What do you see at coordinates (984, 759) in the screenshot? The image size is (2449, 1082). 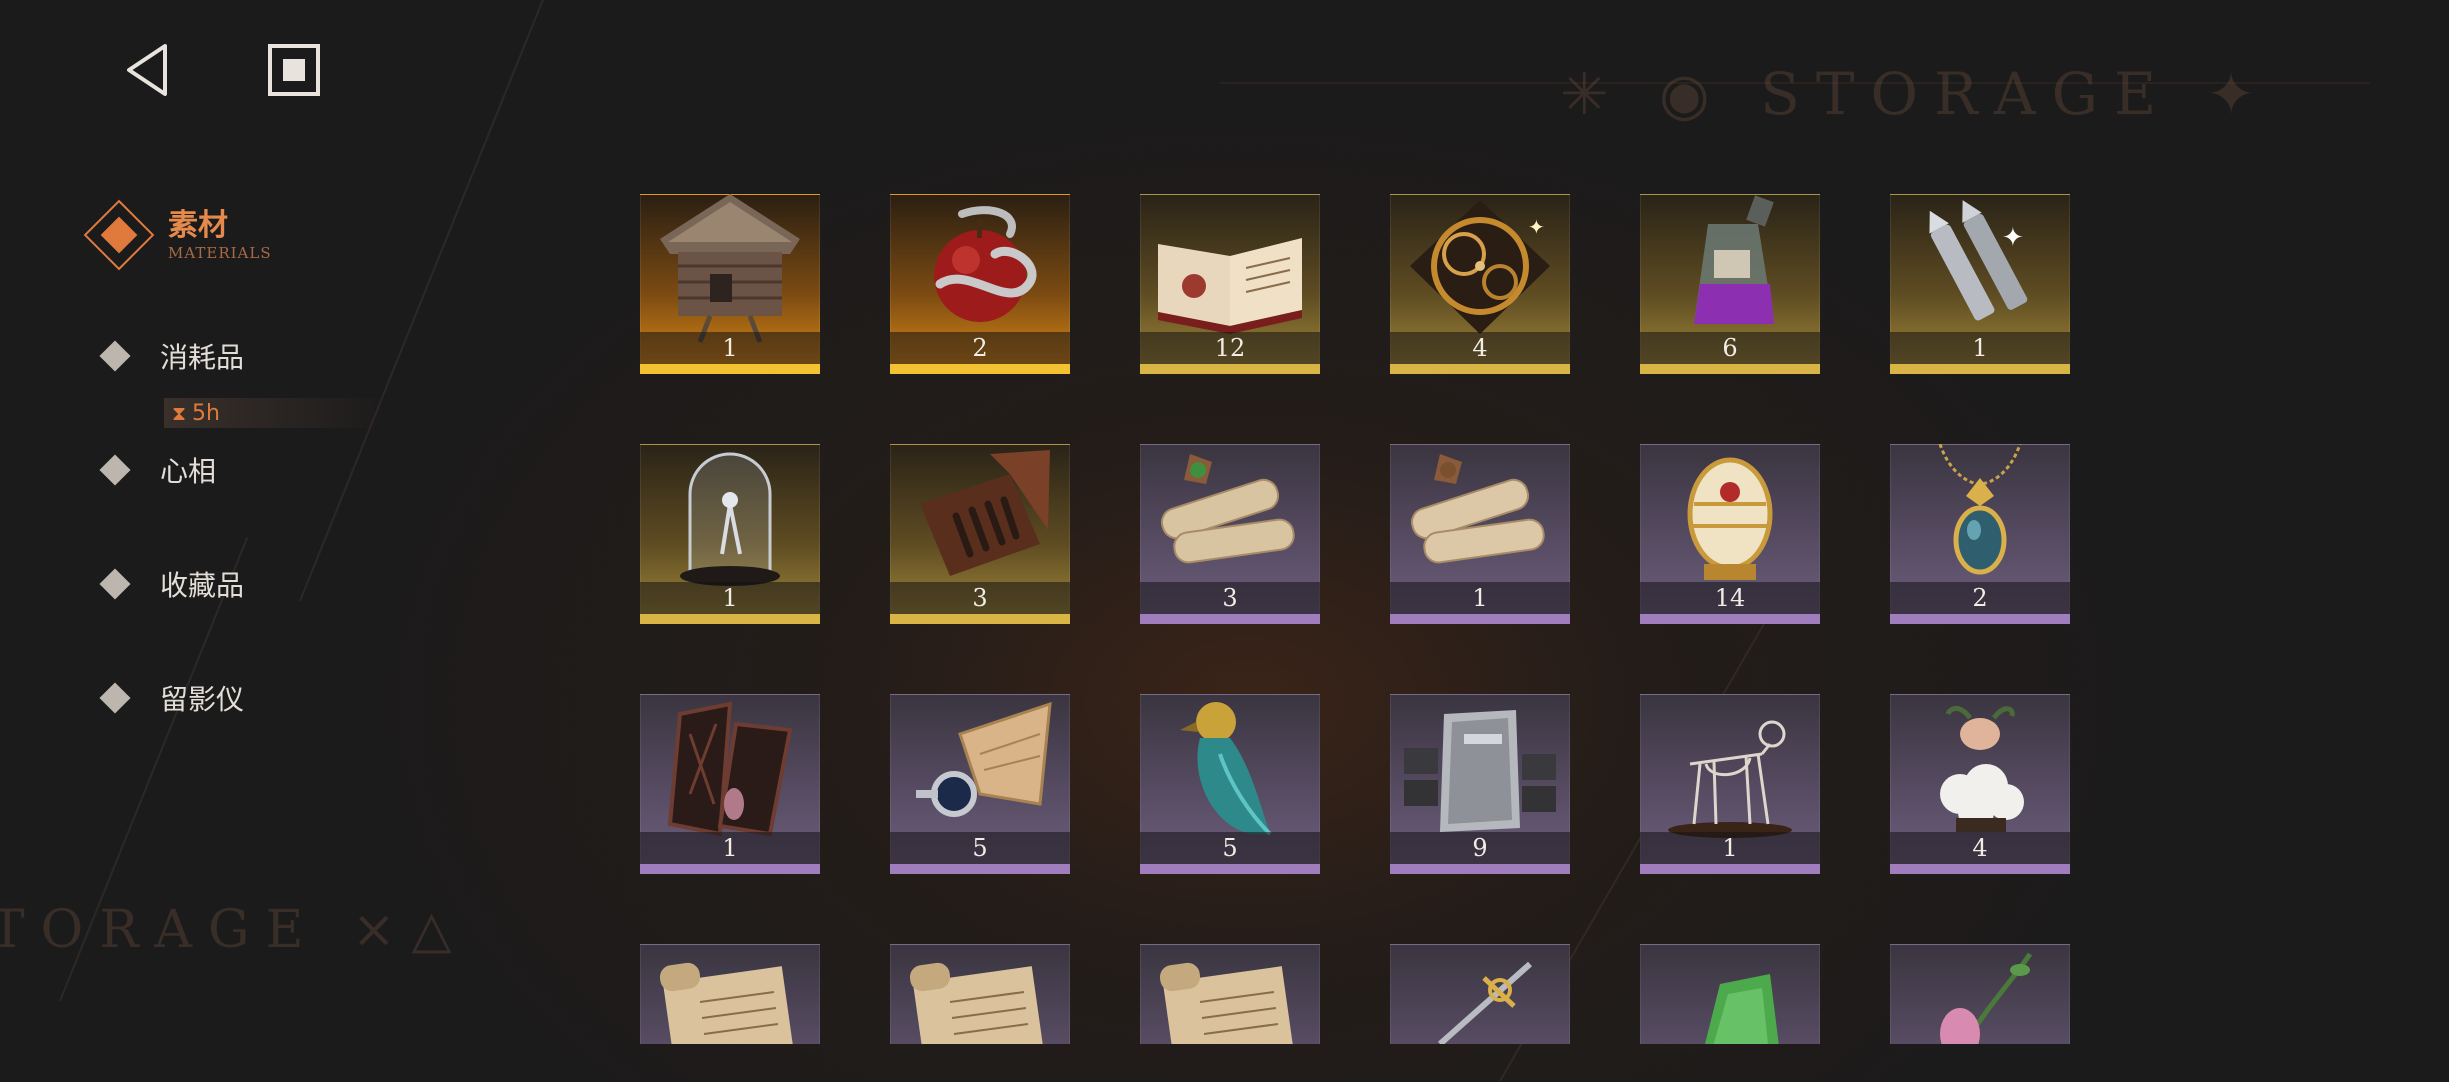 I see `metal-shard-icon` at bounding box center [984, 759].